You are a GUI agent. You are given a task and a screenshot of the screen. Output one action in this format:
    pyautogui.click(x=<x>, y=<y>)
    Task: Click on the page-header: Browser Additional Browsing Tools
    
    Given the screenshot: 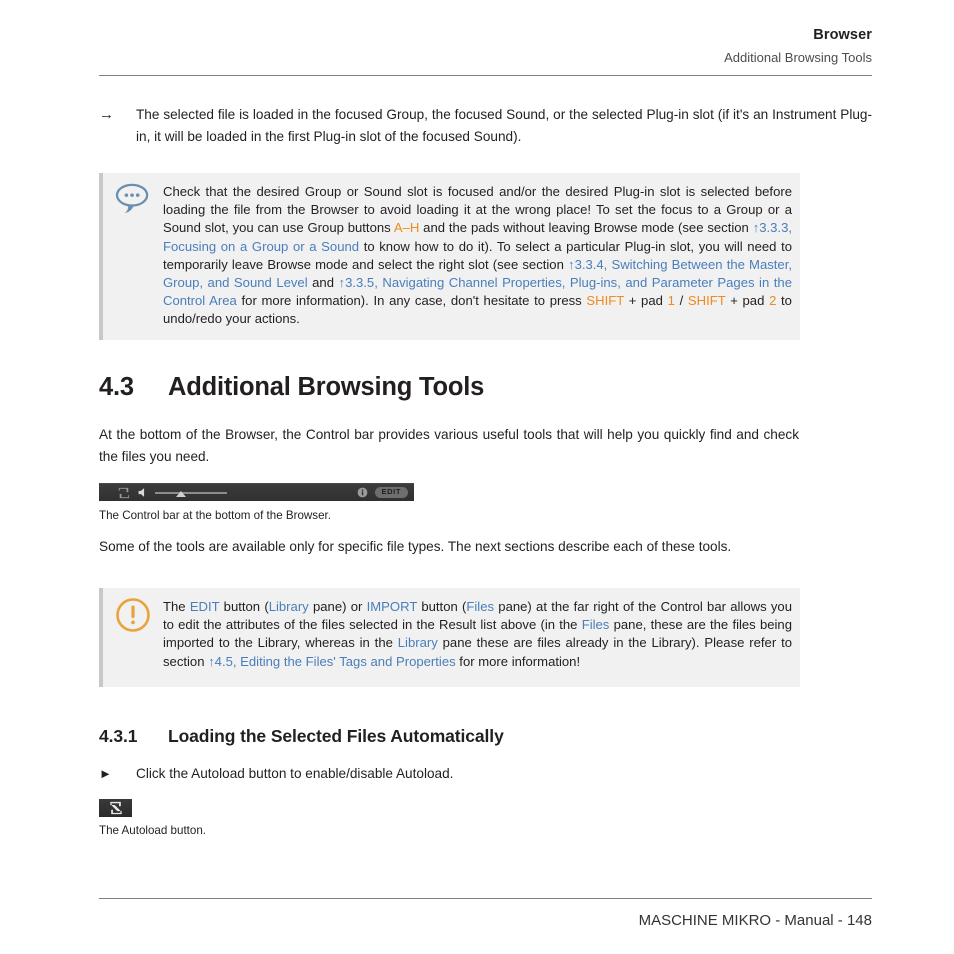 What is the action you would take?
    pyautogui.click(x=485, y=46)
    